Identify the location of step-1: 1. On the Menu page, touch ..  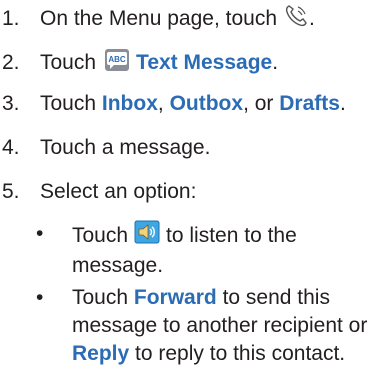
(157, 19).